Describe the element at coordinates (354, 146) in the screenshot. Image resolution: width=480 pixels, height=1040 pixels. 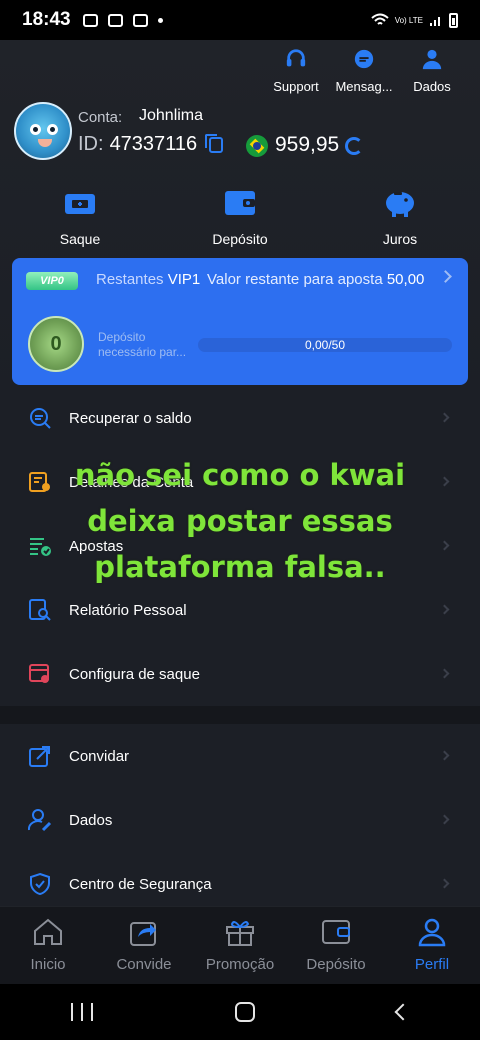
I see `refresh-icon` at that location.